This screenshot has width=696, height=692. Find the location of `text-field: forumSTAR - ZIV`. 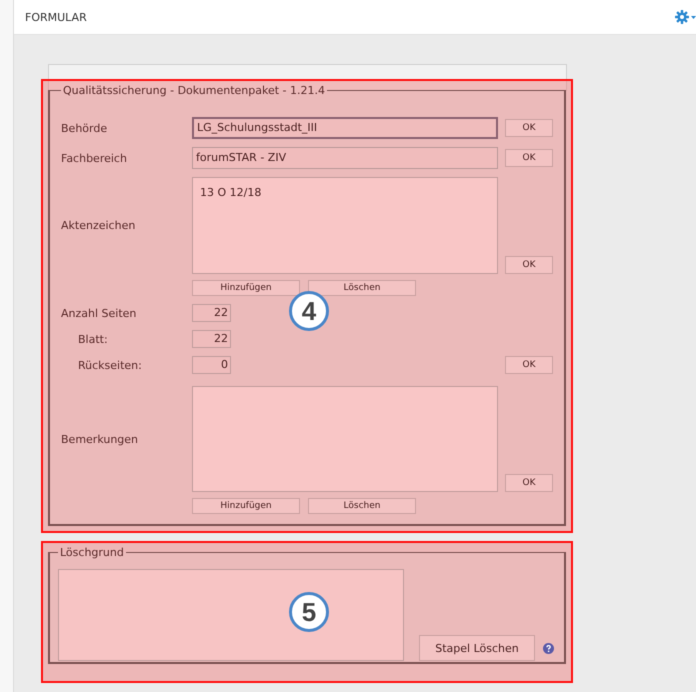

text-field: forumSTAR - ZIV is located at coordinates (345, 158).